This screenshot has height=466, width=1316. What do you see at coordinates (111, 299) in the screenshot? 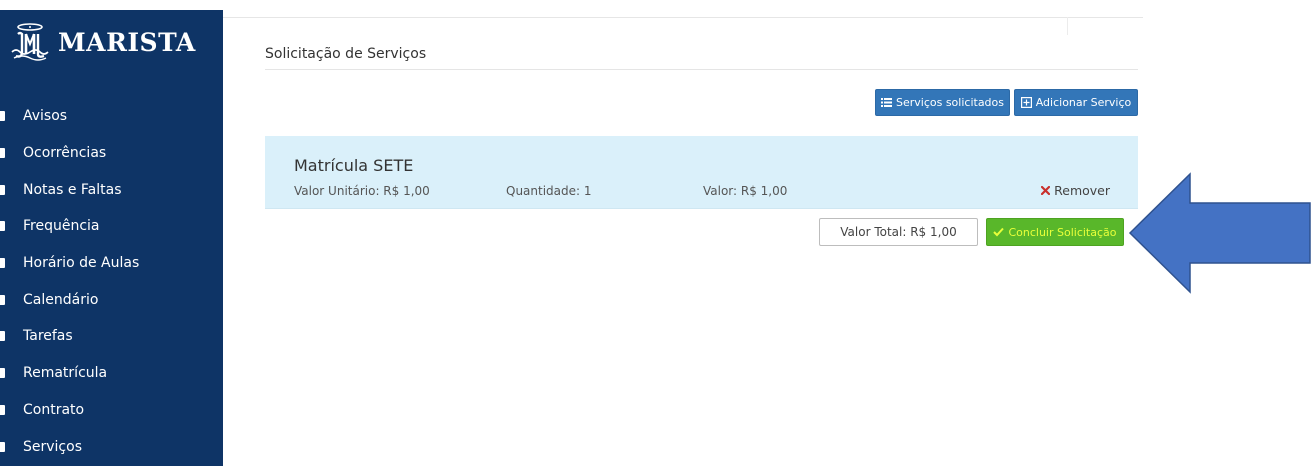
I see `sidebar-item-calendario: Calendário` at bounding box center [111, 299].